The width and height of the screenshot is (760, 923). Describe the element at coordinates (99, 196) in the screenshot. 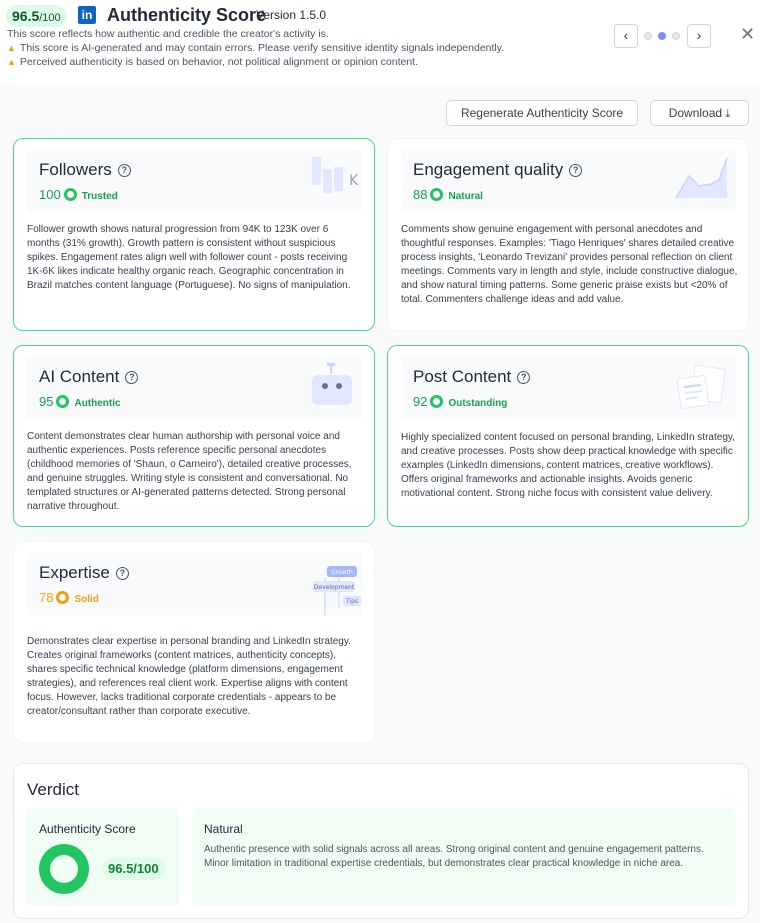

I see `status-badge: Trusted` at that location.